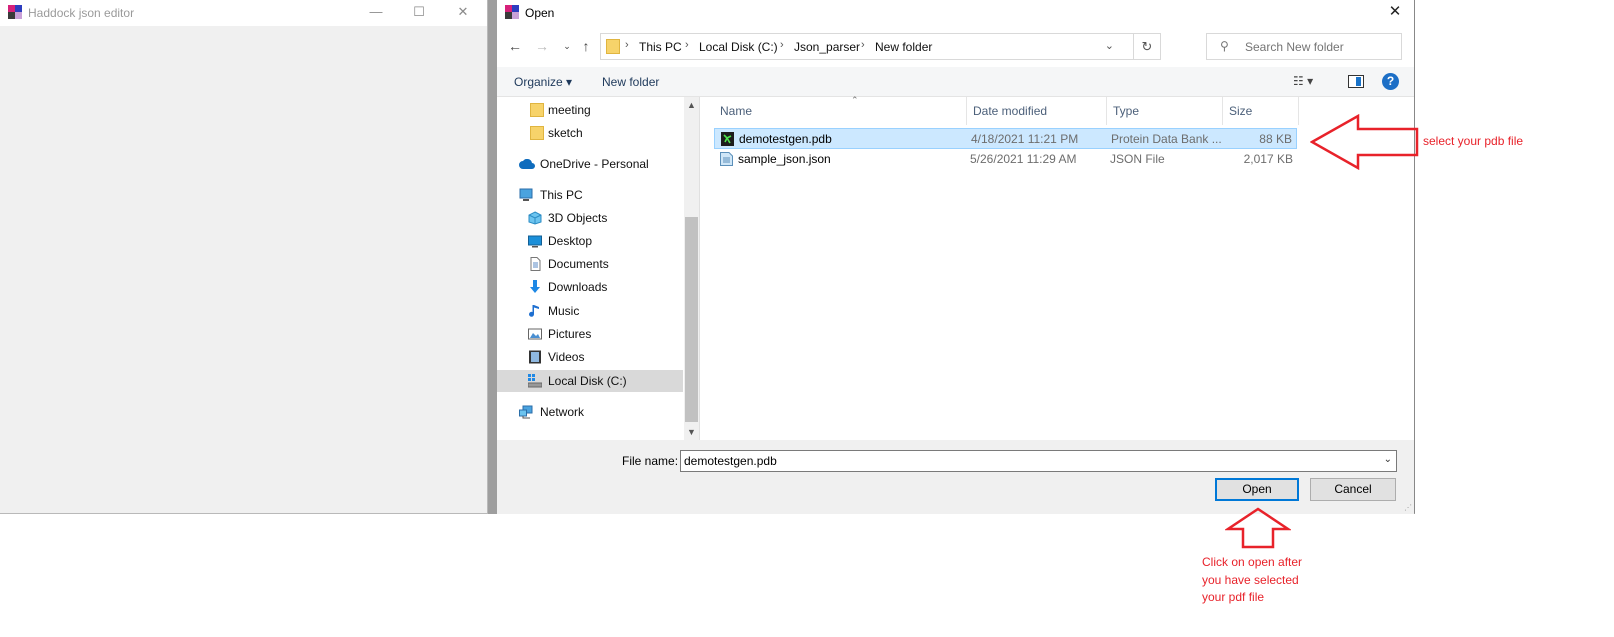  Describe the element at coordinates (376, 13) in the screenshot. I see `minimize-icon: —` at that location.